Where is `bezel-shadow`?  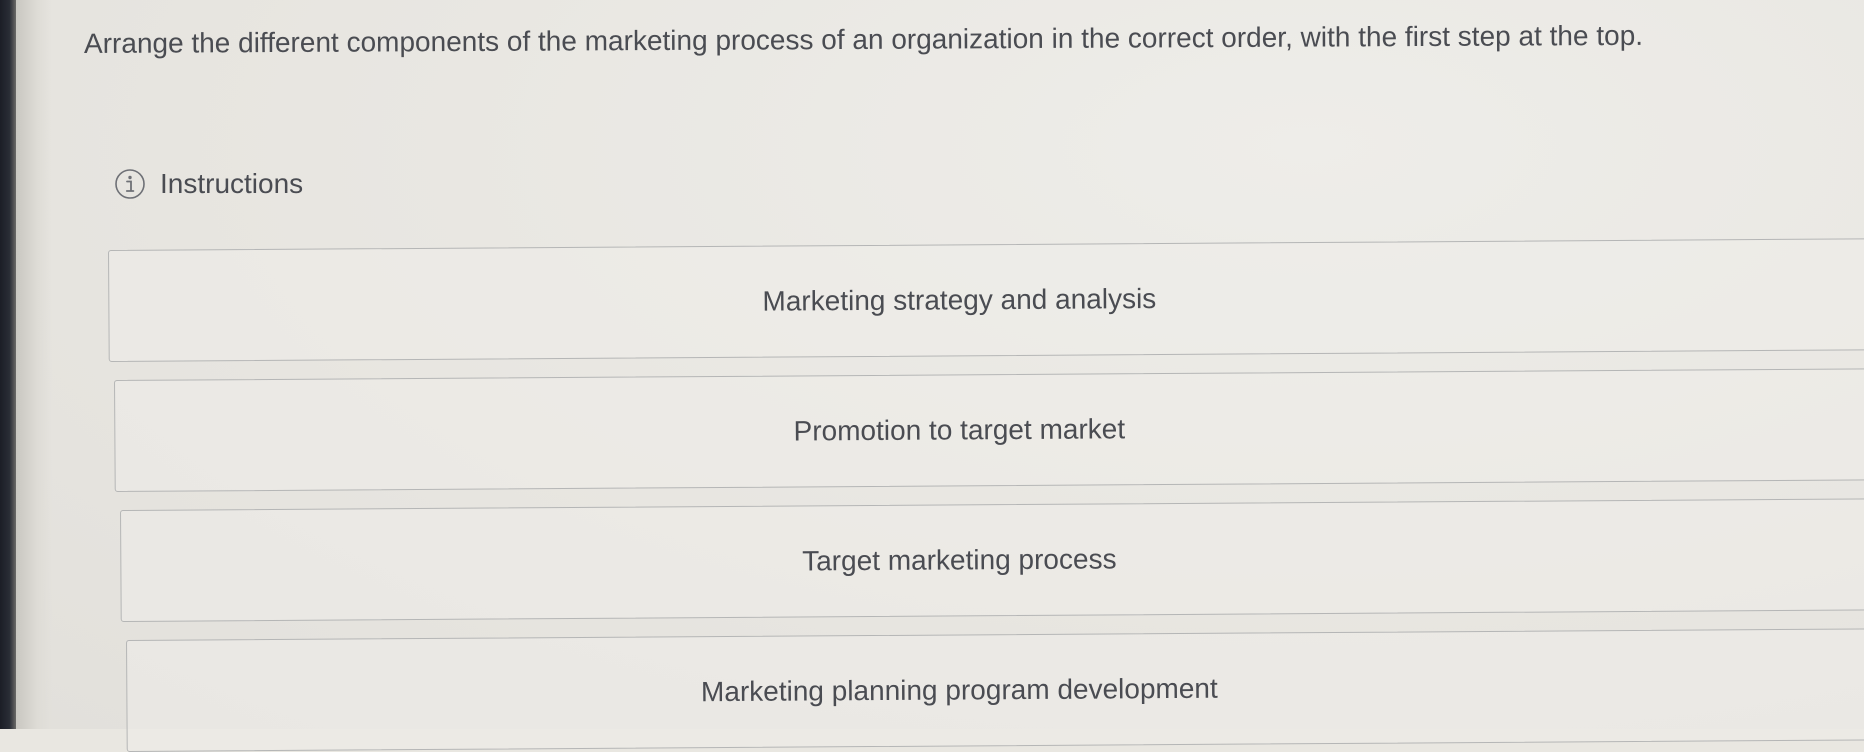 bezel-shadow is located at coordinates (34, 364).